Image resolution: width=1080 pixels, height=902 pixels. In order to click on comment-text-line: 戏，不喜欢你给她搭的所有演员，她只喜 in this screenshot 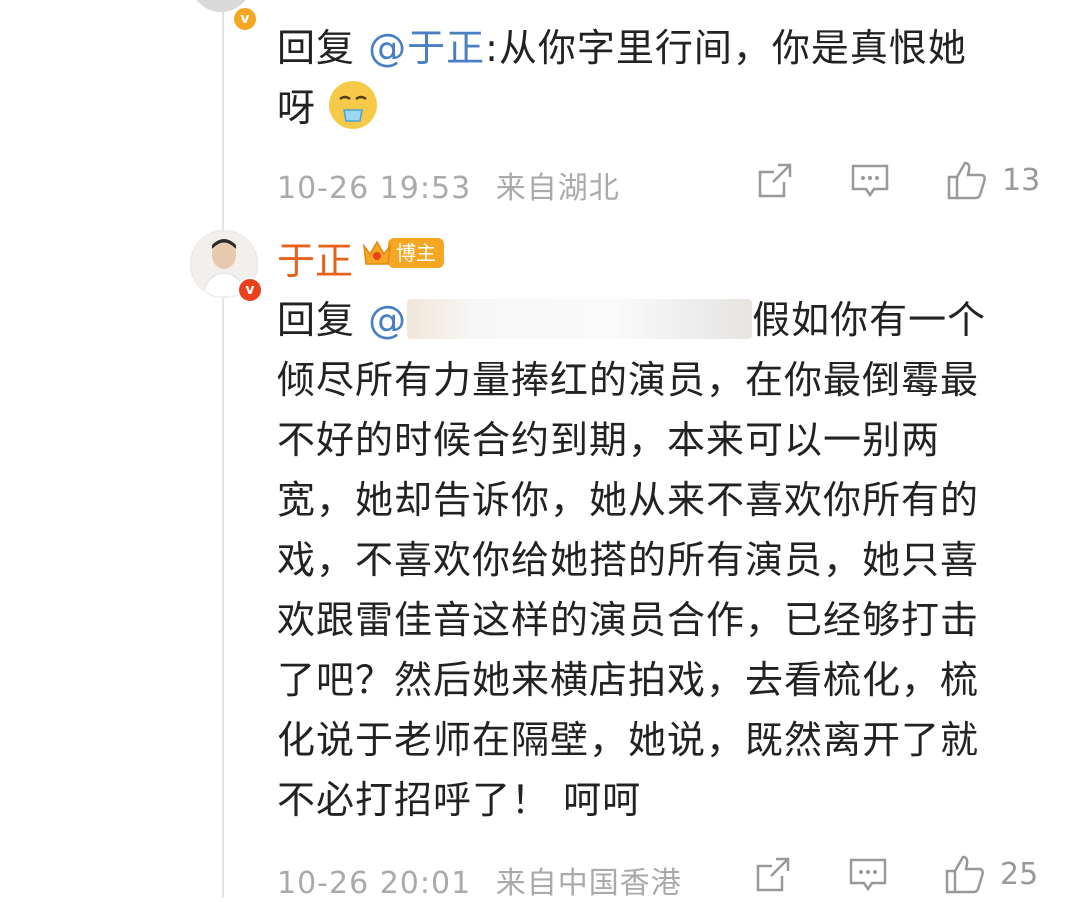, I will do `click(628, 560)`.